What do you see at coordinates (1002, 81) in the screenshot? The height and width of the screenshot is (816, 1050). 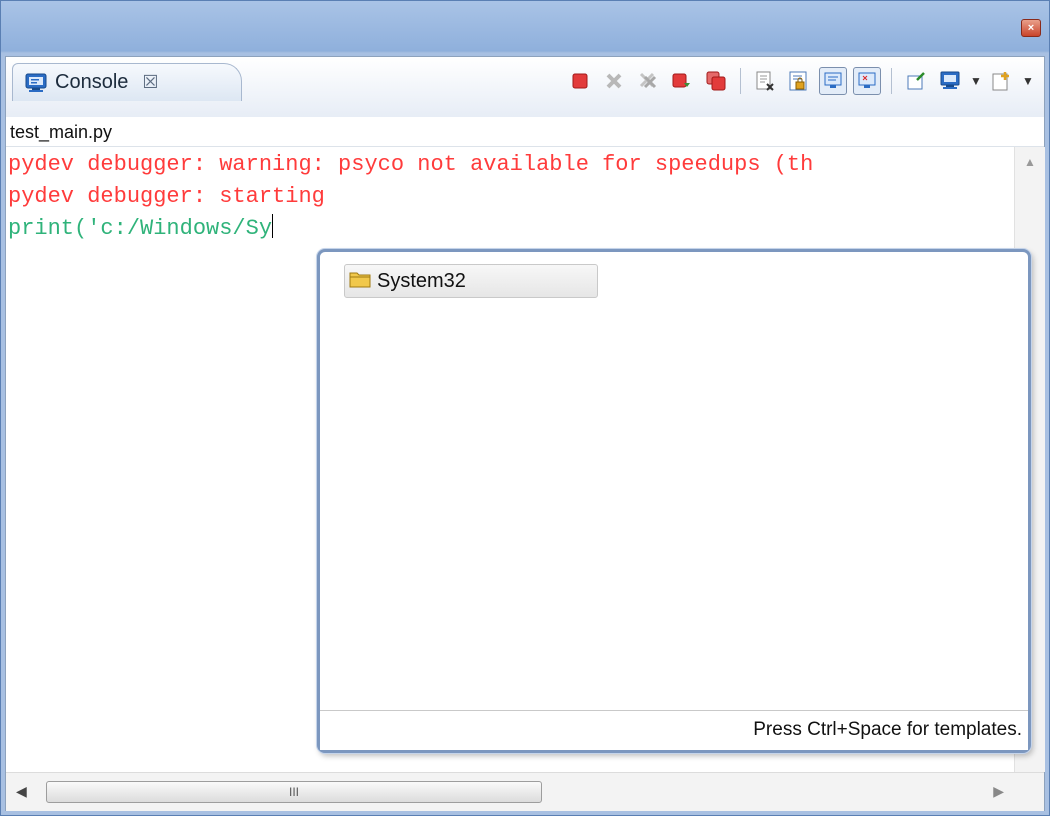 I see `open-console-icon` at bounding box center [1002, 81].